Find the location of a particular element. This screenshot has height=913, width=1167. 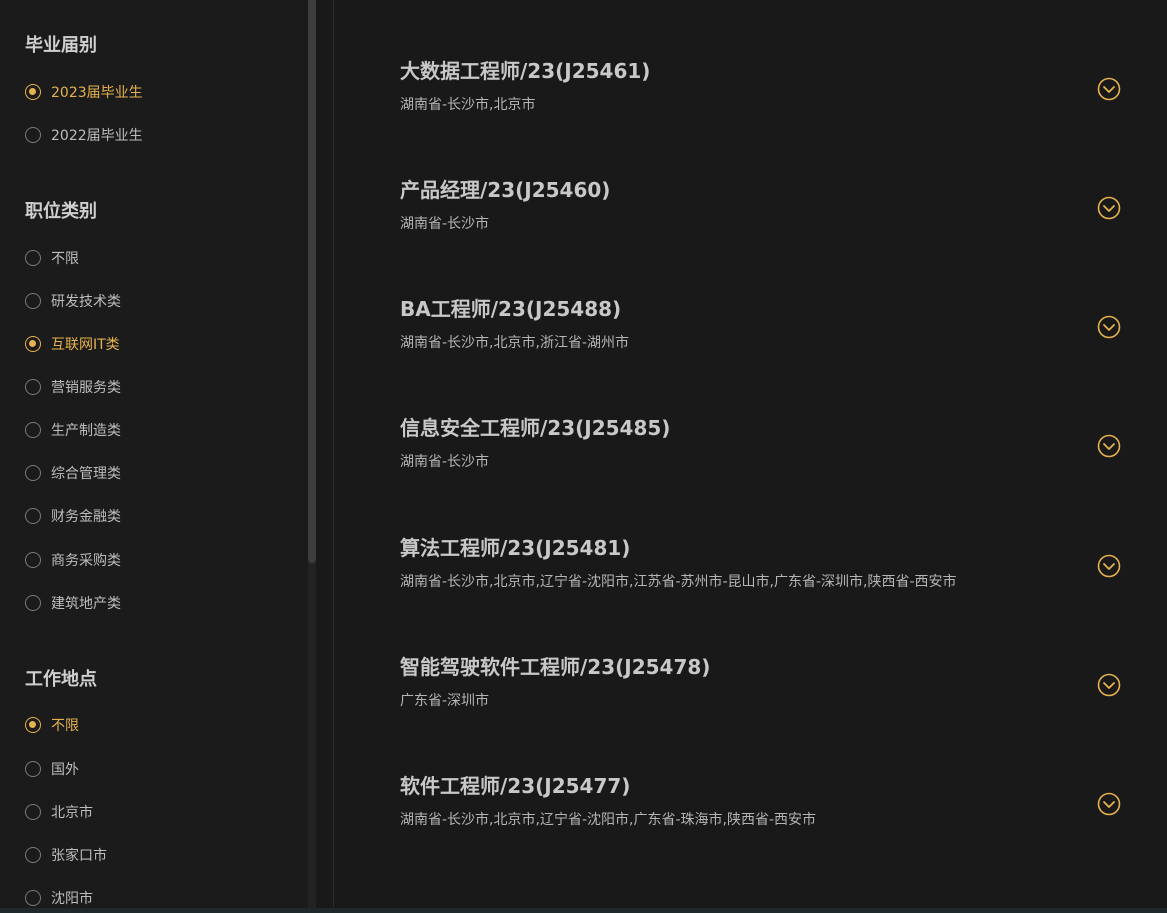

job-location: 广东省-深圳市 is located at coordinates (445, 701).